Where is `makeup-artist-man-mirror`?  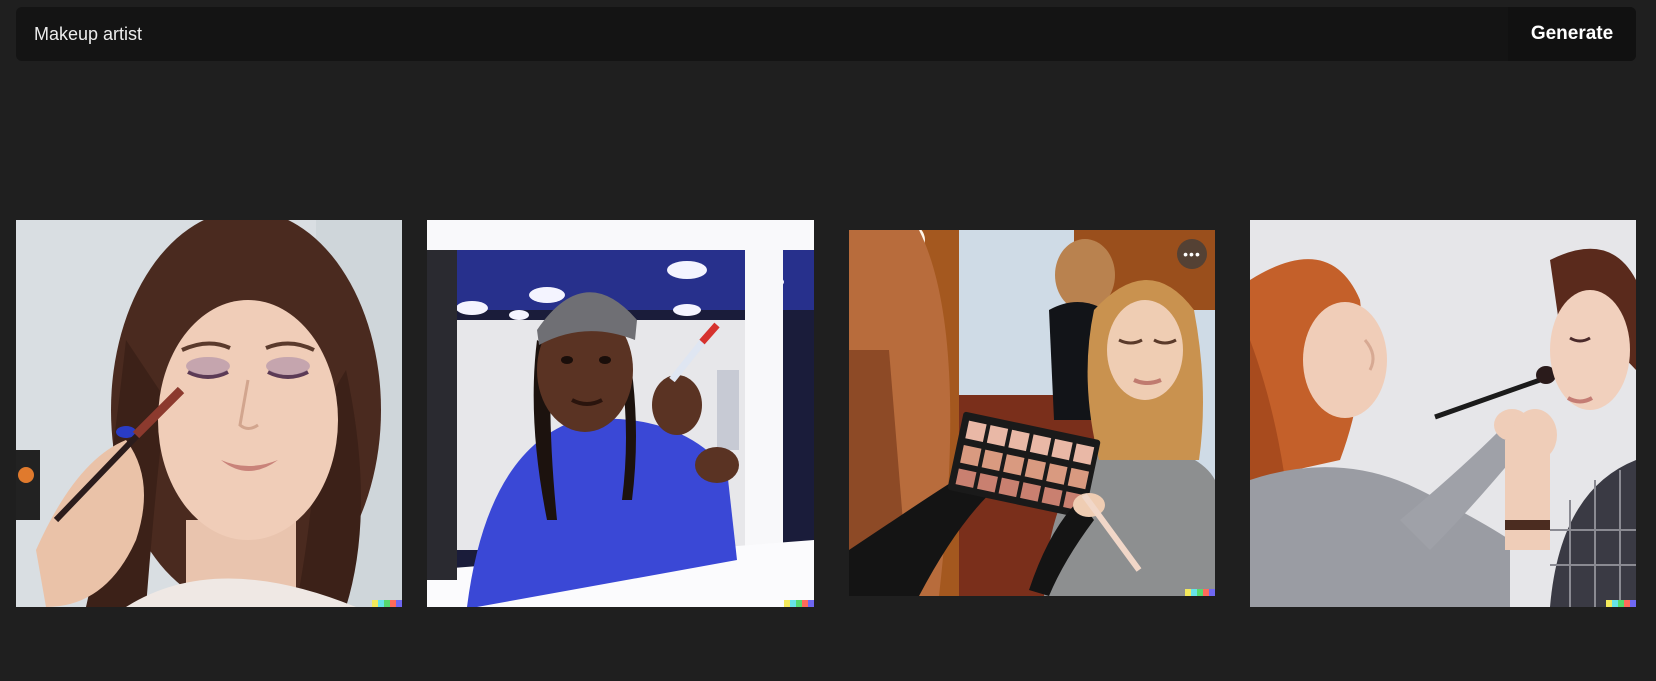
makeup-artist-man-mirror is located at coordinates (620, 413).